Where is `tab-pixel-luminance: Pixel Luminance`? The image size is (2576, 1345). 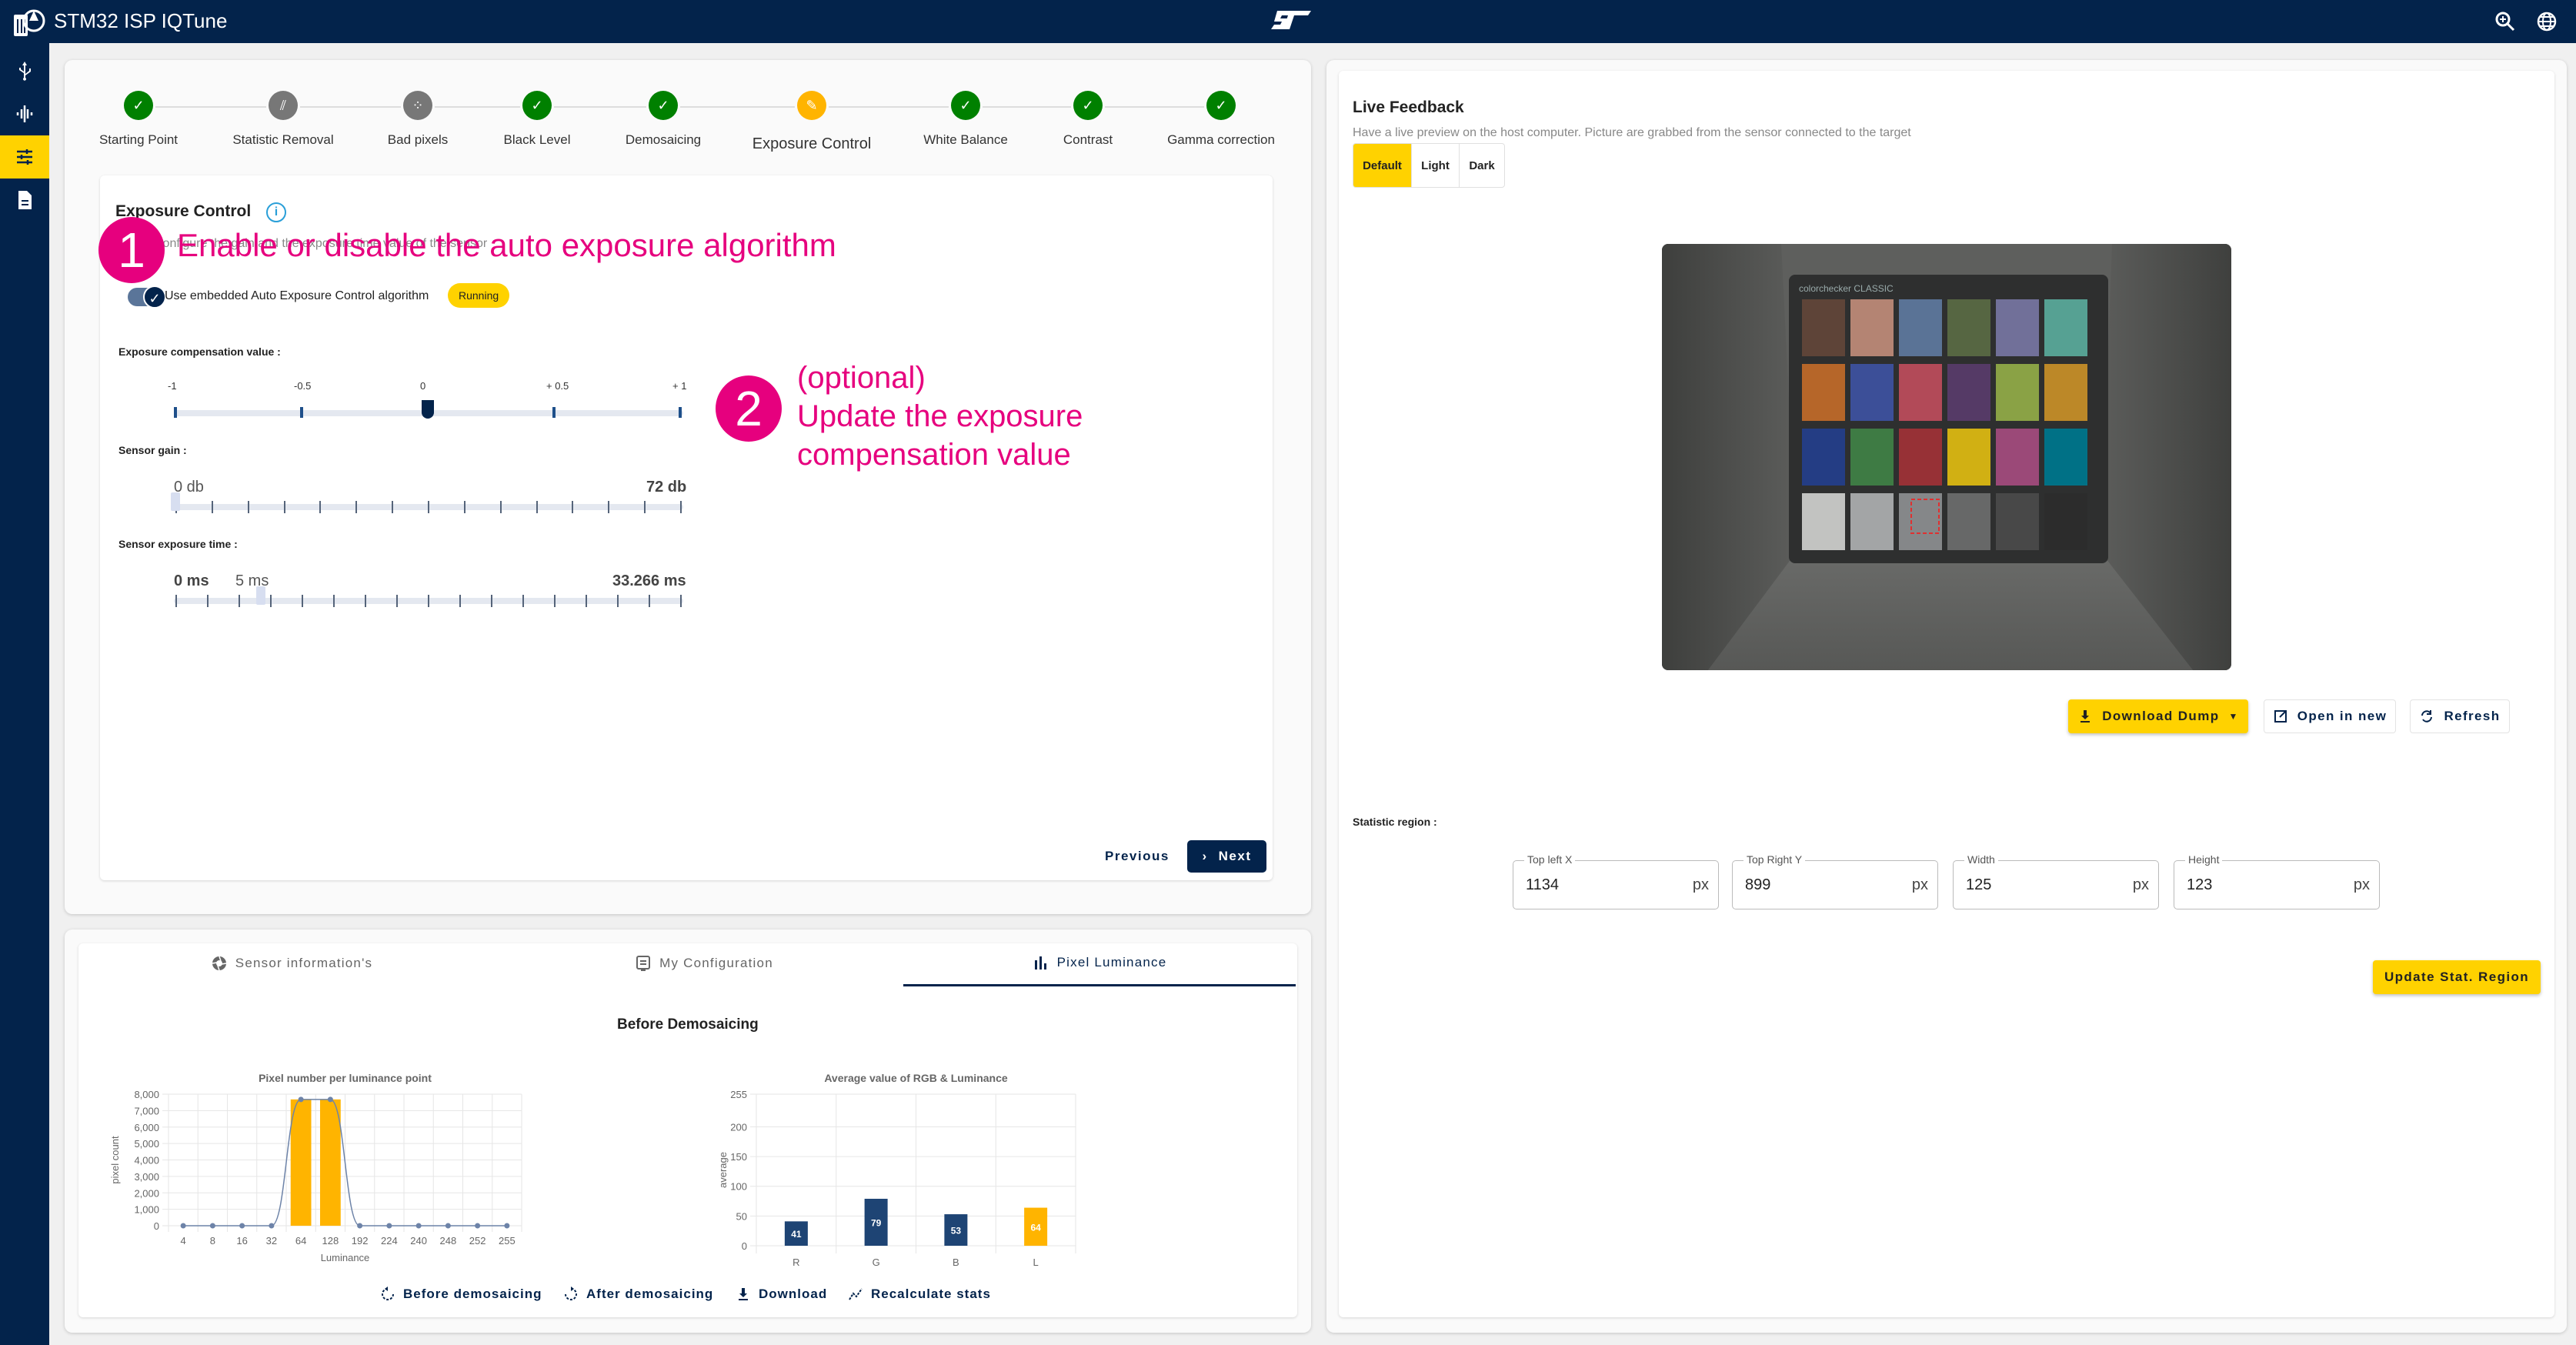 tab-pixel-luminance: Pixel Luminance is located at coordinates (1100, 963).